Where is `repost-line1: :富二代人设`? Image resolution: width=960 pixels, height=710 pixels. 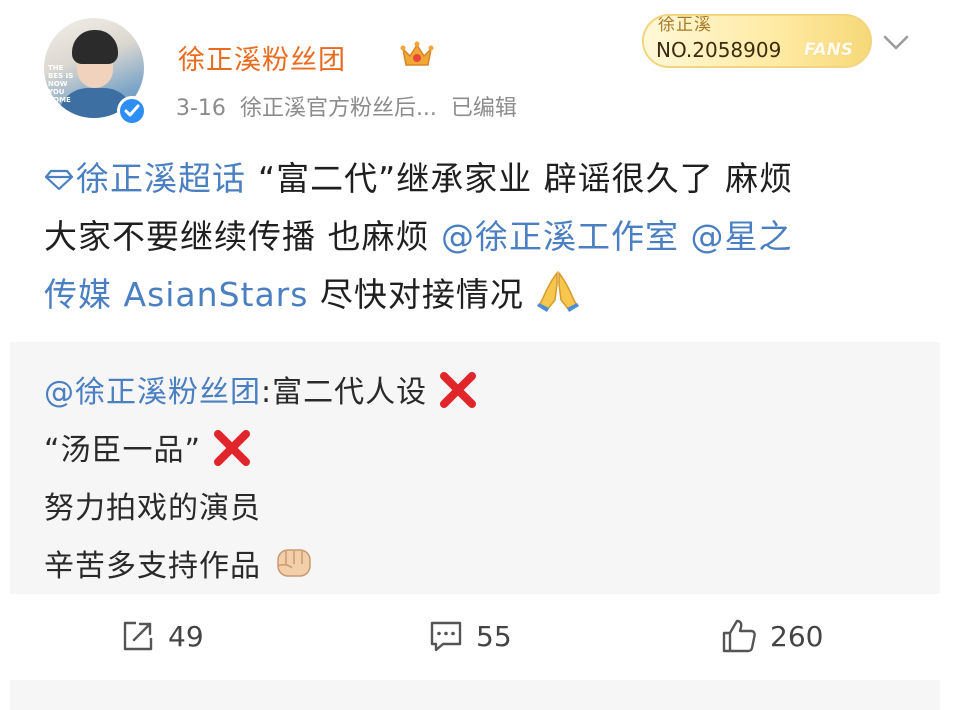
repost-line1: :富二代人设 is located at coordinates (344, 392).